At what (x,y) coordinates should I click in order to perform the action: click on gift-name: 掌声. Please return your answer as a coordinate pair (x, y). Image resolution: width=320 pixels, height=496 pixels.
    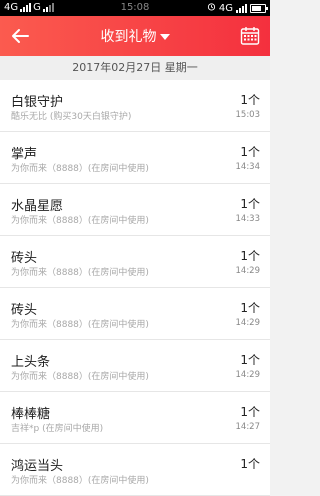
    Looking at the image, I should click on (24, 154).